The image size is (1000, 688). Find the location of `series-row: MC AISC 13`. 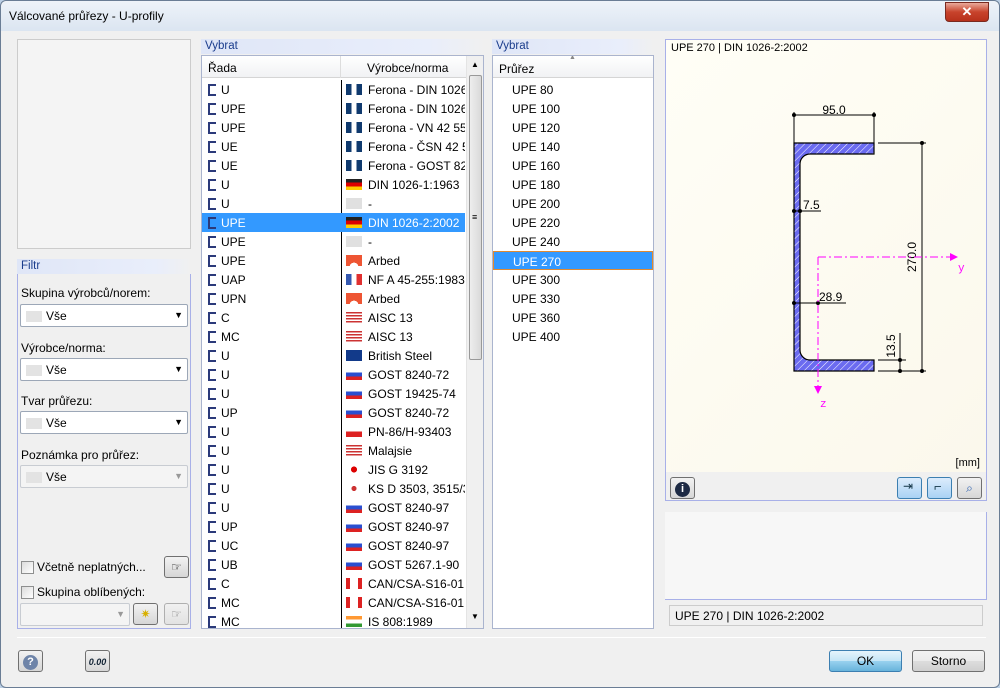

series-row: MC AISC 13 is located at coordinates (333, 336).